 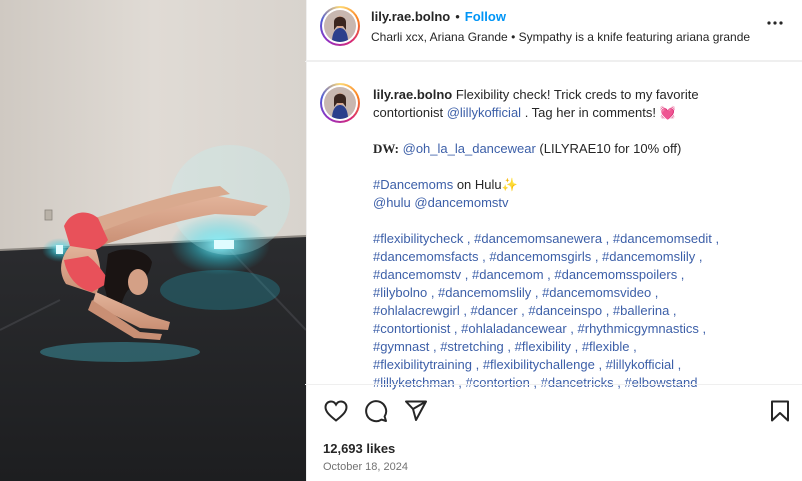 What do you see at coordinates (366, 467) in the screenshot?
I see `post-date: October 18, 2024` at bounding box center [366, 467].